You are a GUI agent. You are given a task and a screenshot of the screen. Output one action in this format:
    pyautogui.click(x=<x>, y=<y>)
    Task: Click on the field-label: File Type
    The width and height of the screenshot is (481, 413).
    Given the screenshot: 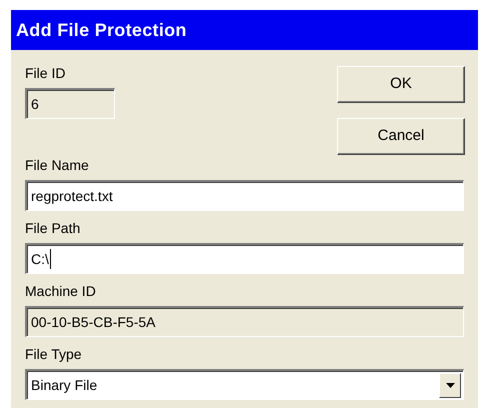 What is the action you would take?
    pyautogui.click(x=53, y=354)
    